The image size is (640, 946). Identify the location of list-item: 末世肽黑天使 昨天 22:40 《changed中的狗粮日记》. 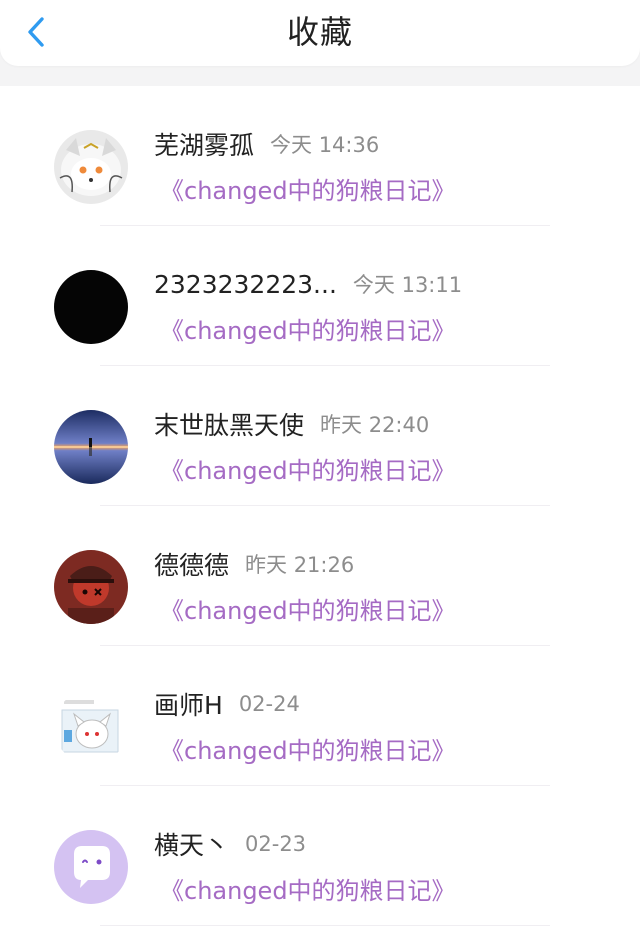
(320, 436).